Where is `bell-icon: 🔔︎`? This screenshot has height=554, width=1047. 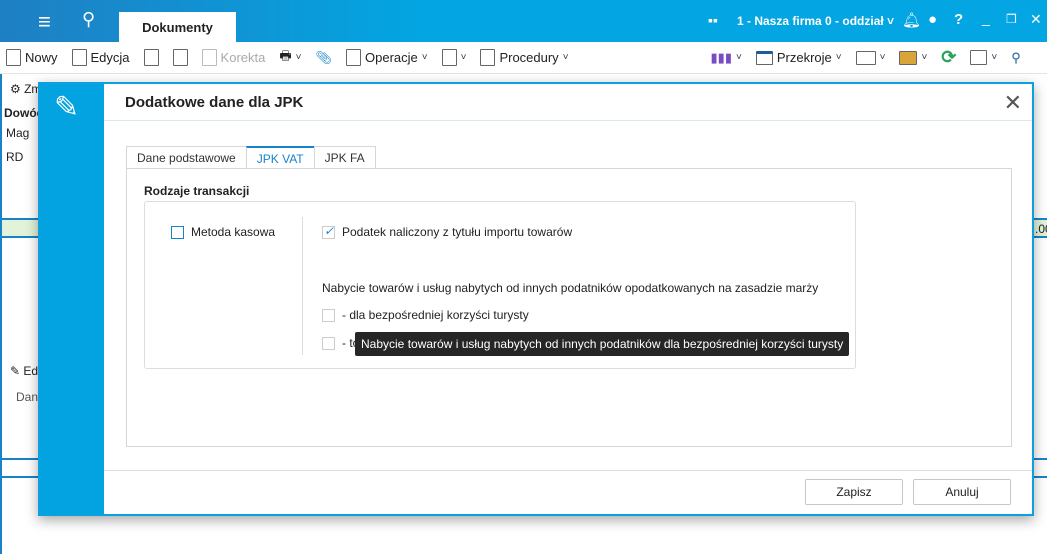
bell-icon: 🔔︎ is located at coordinates (911, 20).